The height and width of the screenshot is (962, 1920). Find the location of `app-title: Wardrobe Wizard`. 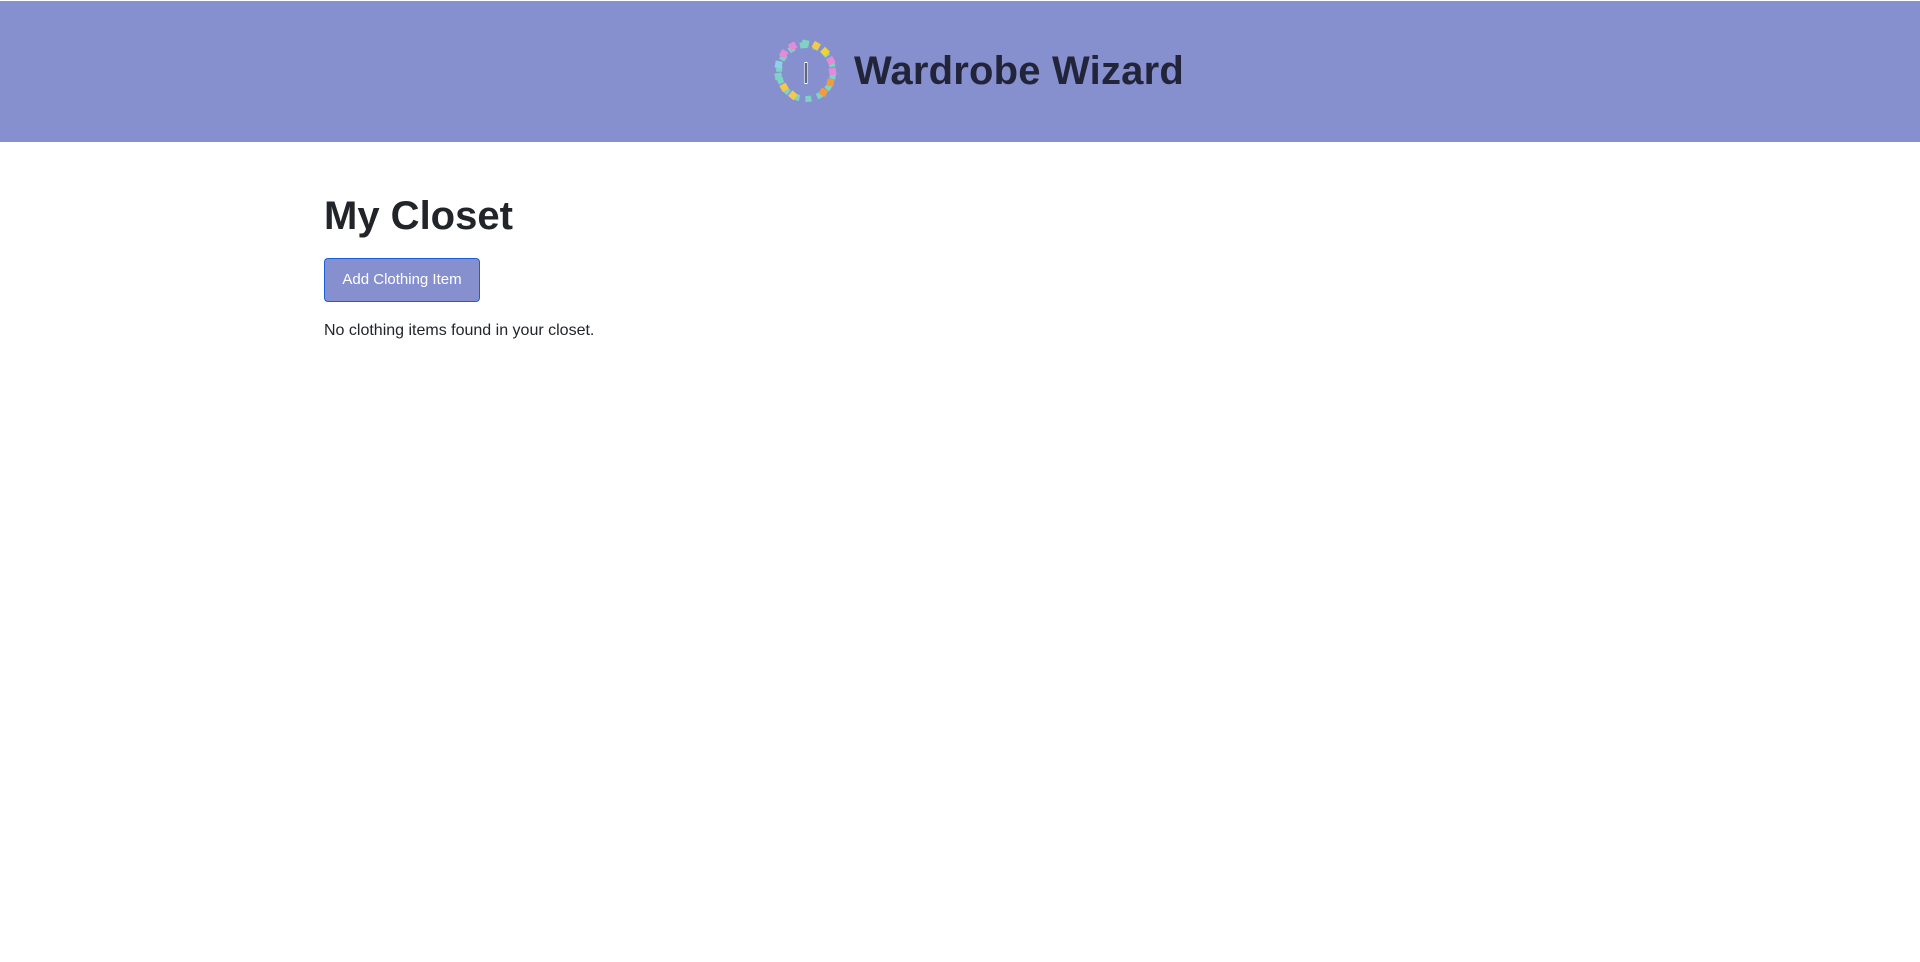

app-title: Wardrobe Wizard is located at coordinates (1019, 71).